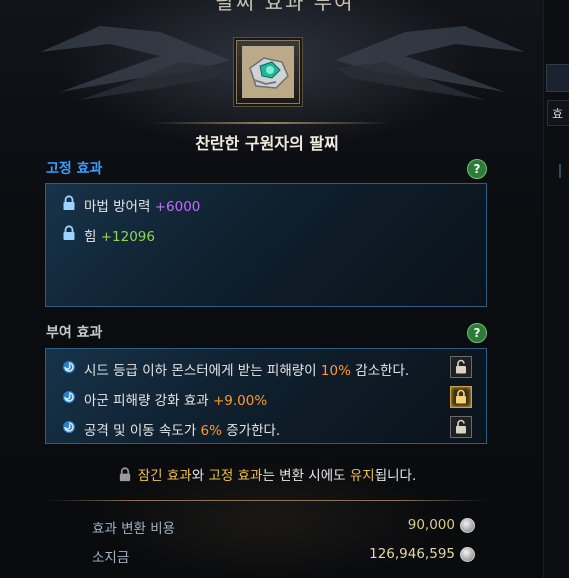 The height and width of the screenshot is (578, 569). I want to click on notice-locked-effect: 잠긴 효과, so click(164, 476).